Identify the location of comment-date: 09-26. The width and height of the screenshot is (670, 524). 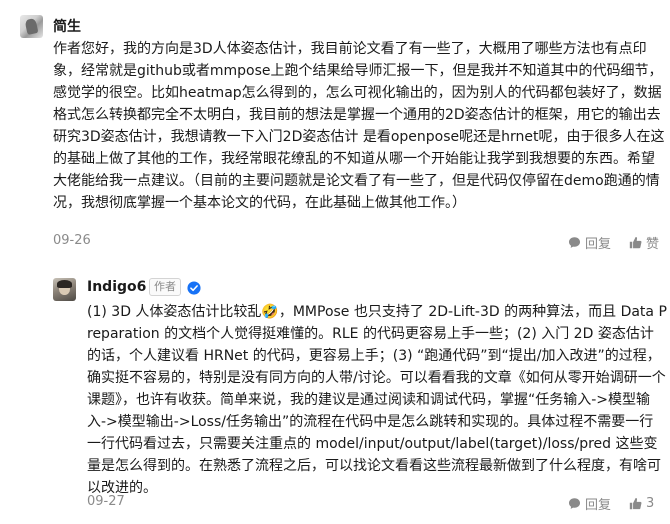
(72, 240).